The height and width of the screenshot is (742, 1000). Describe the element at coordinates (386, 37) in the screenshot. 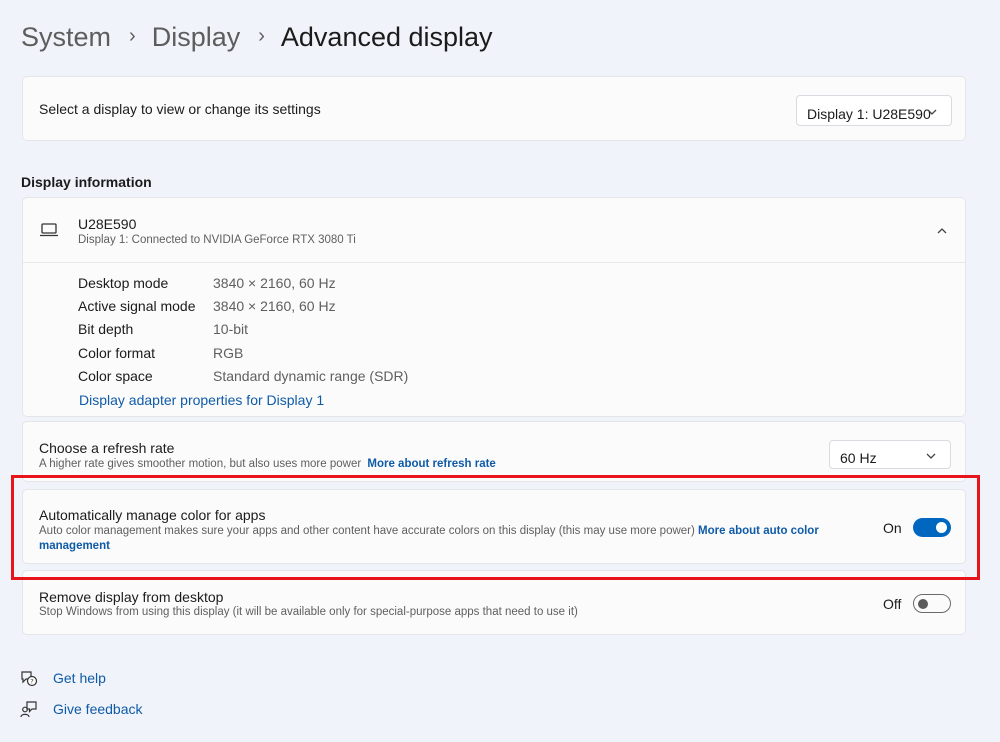

I see `page-title: Advanced display` at that location.